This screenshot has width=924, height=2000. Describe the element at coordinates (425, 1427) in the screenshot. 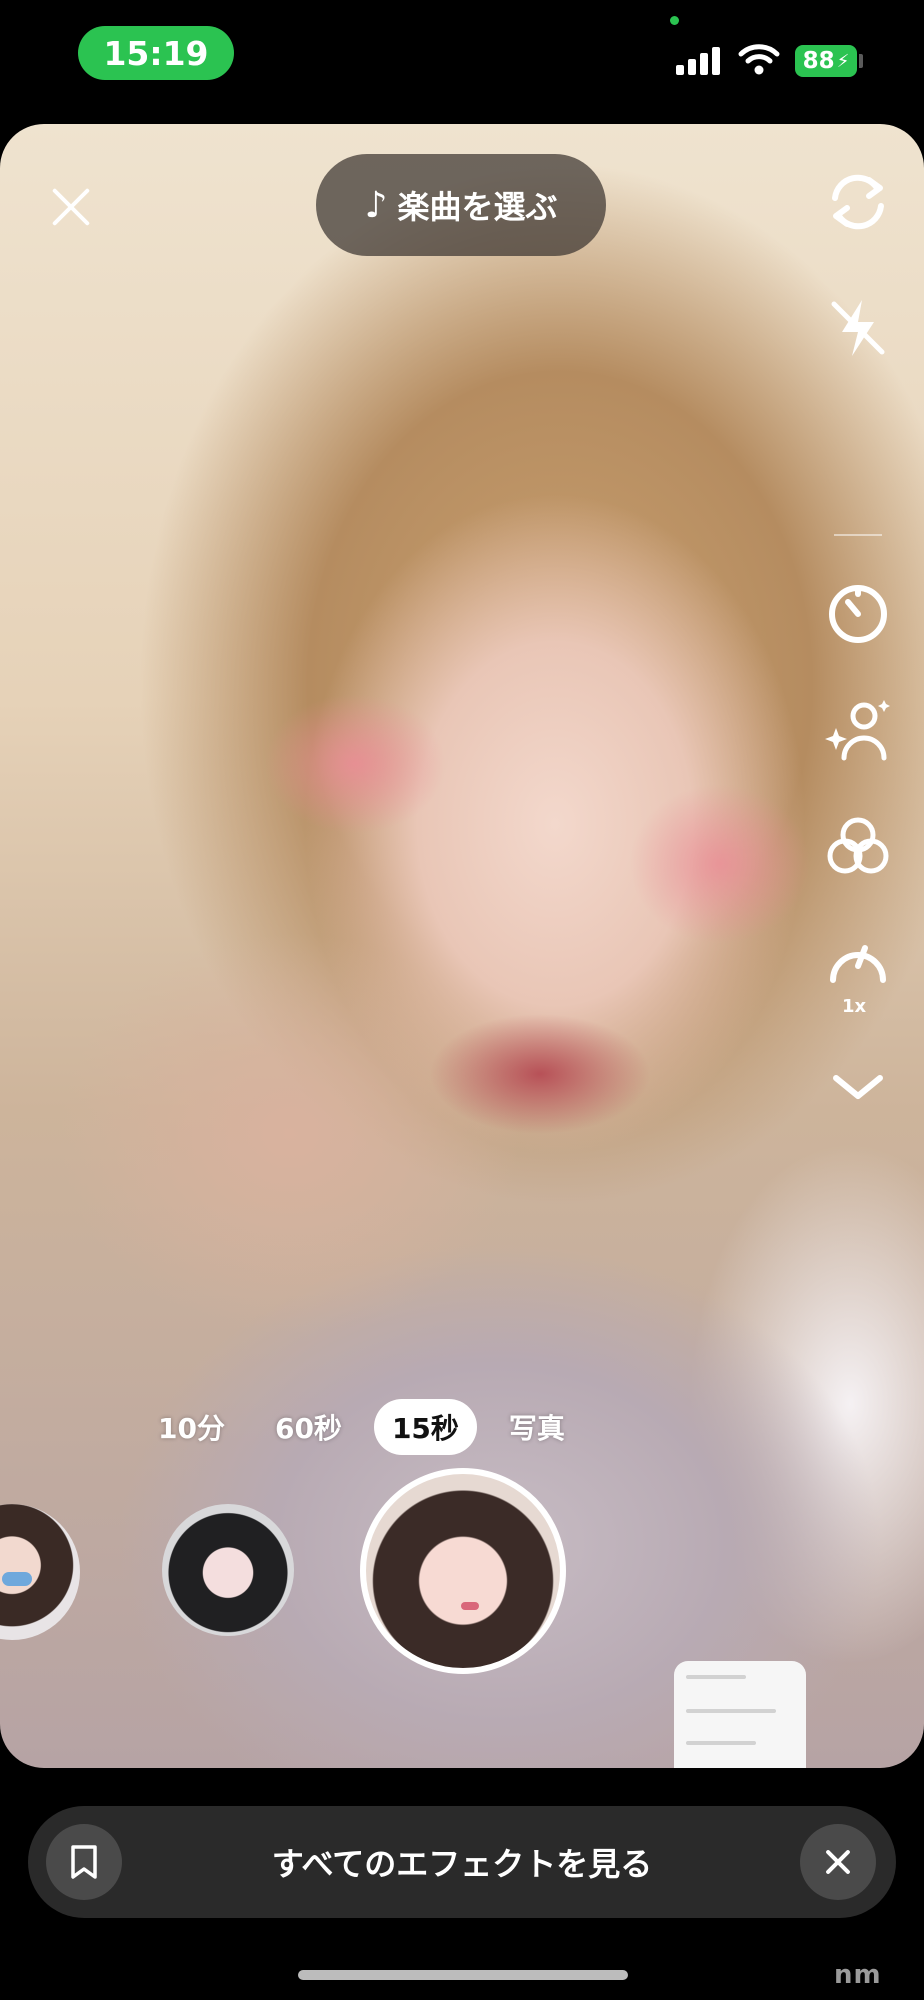

I see `mode-tab-15s: 15秒` at that location.